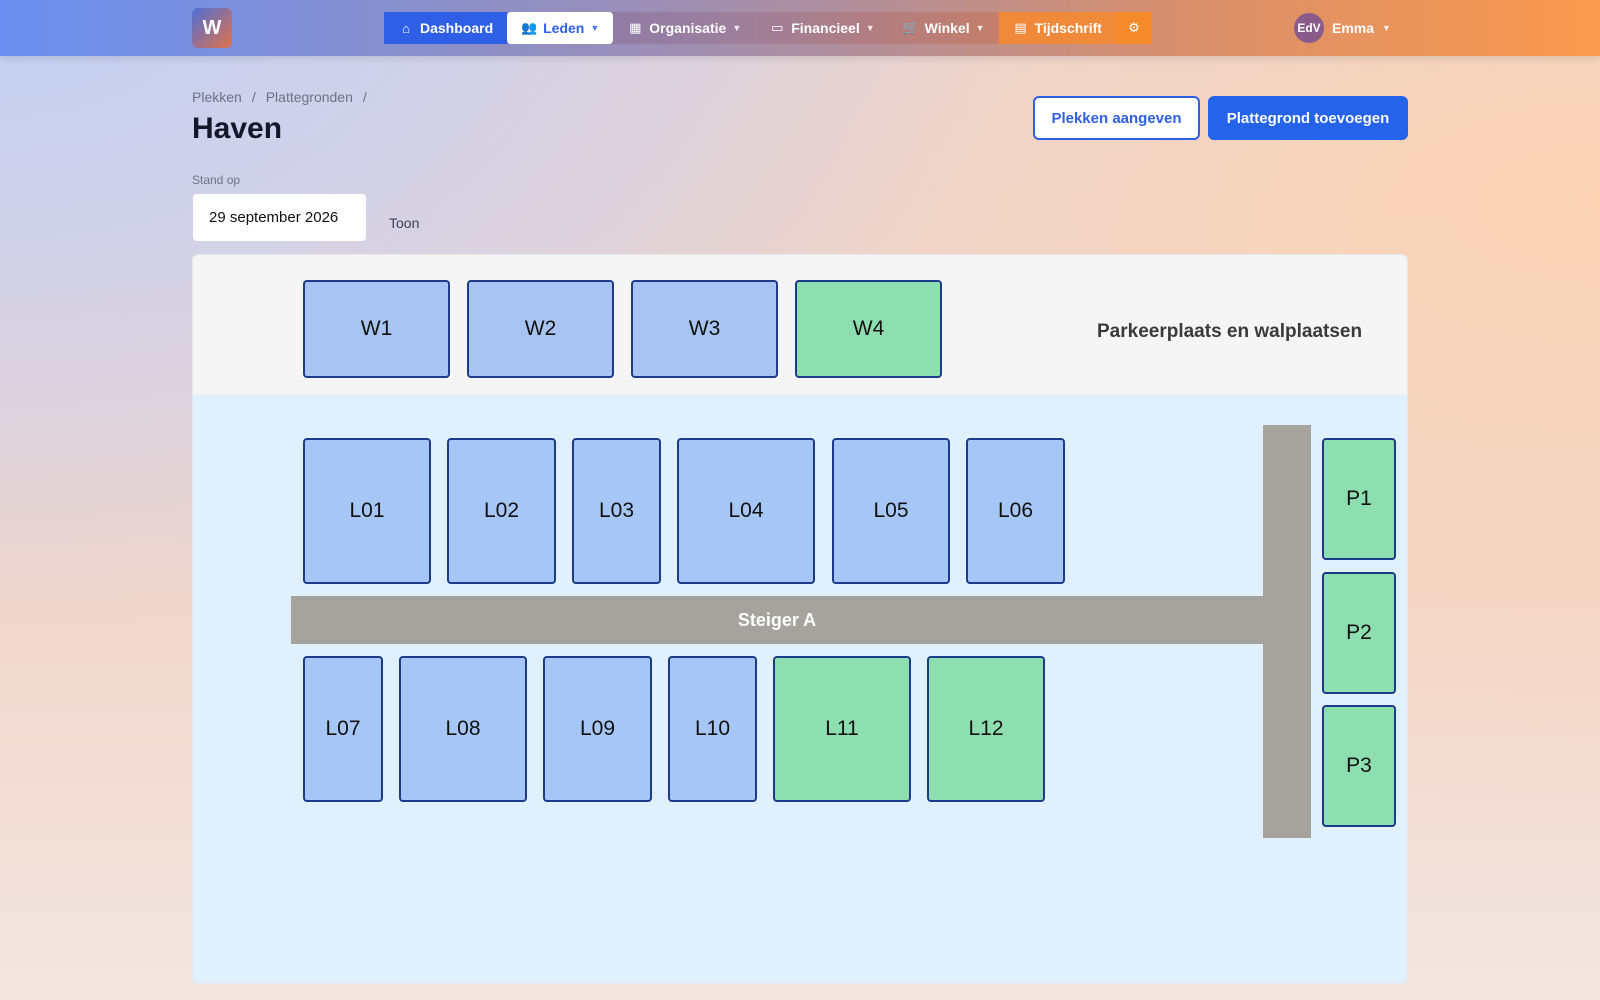  I want to click on spot-w4: W4, so click(868, 329).